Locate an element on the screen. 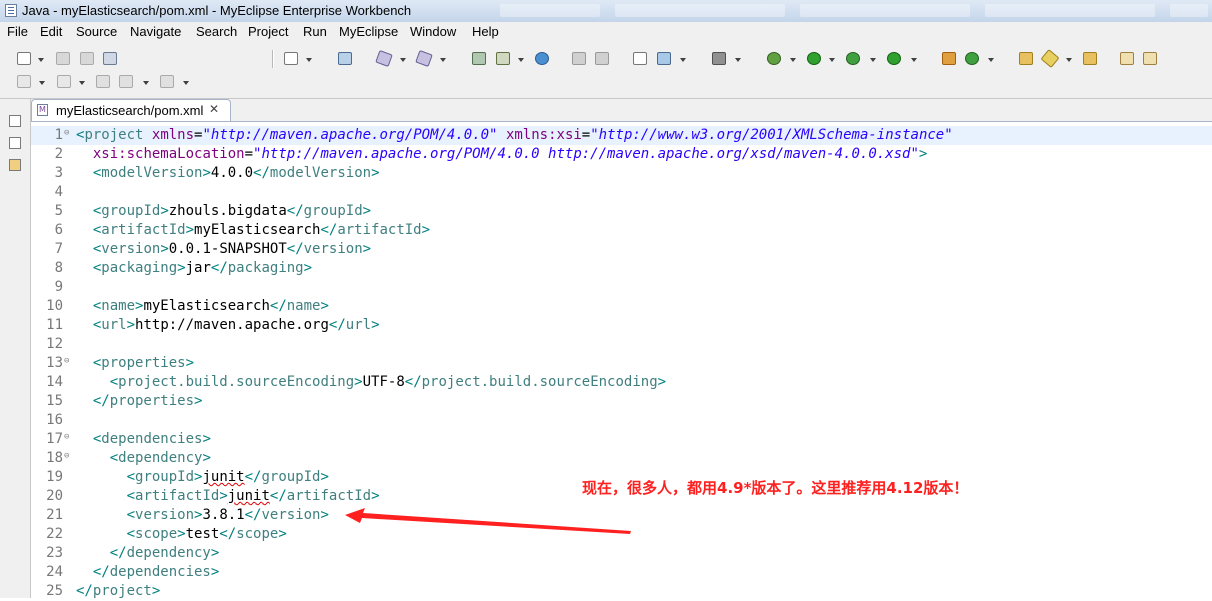 The image size is (1212, 601). line-number: 4 is located at coordinates (58, 192).